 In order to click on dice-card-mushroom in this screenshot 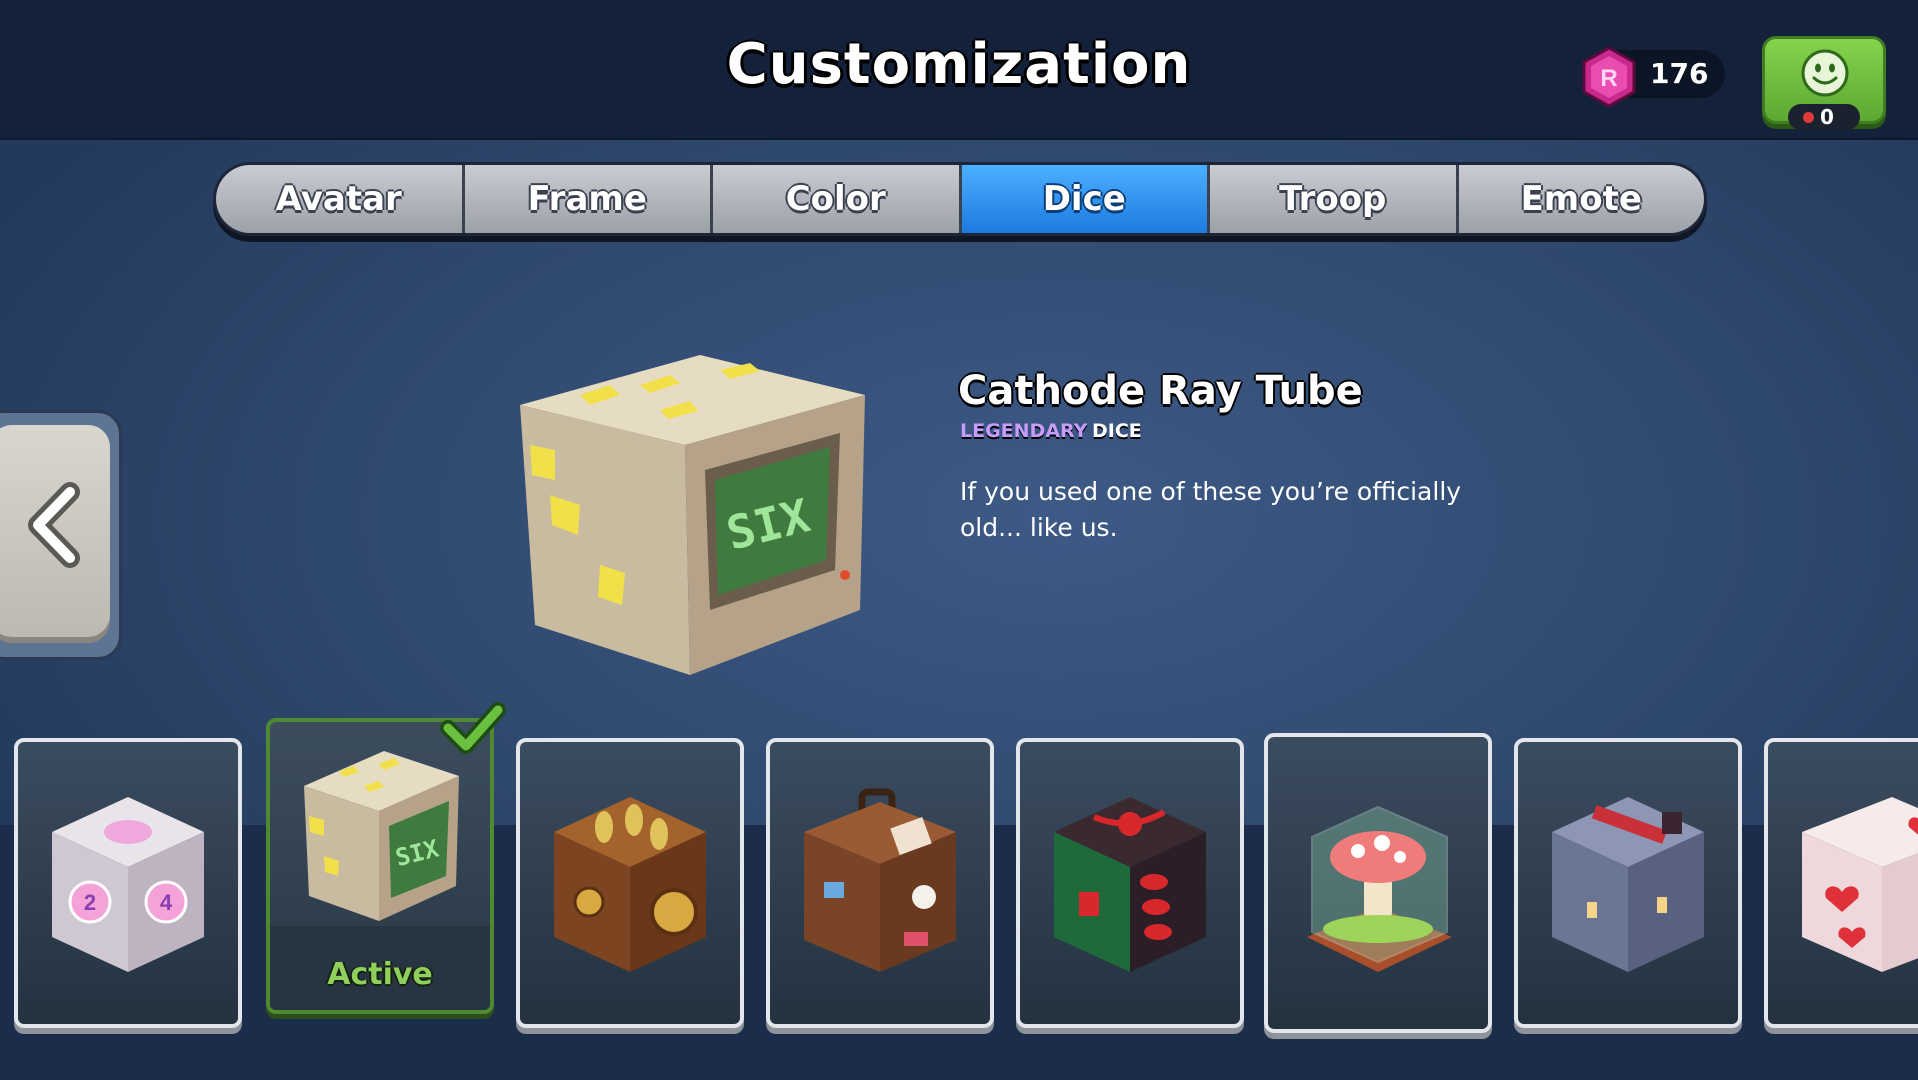, I will do `click(1378, 883)`.